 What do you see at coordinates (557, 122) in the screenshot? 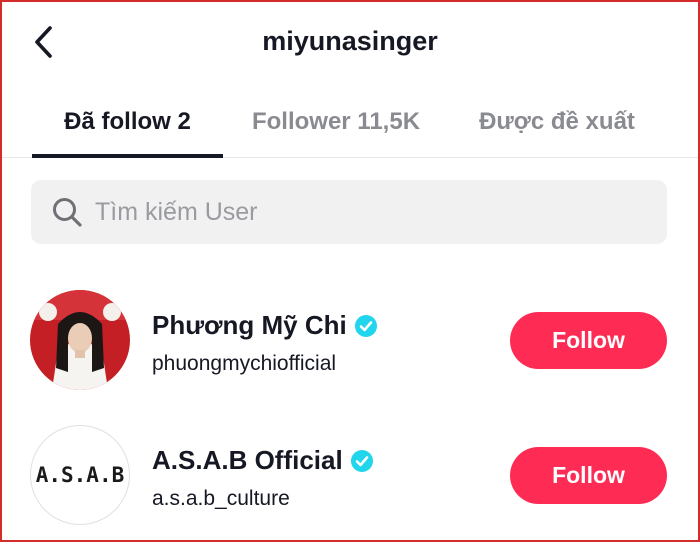
I see `tab-suggested: Được đề xuất` at bounding box center [557, 122].